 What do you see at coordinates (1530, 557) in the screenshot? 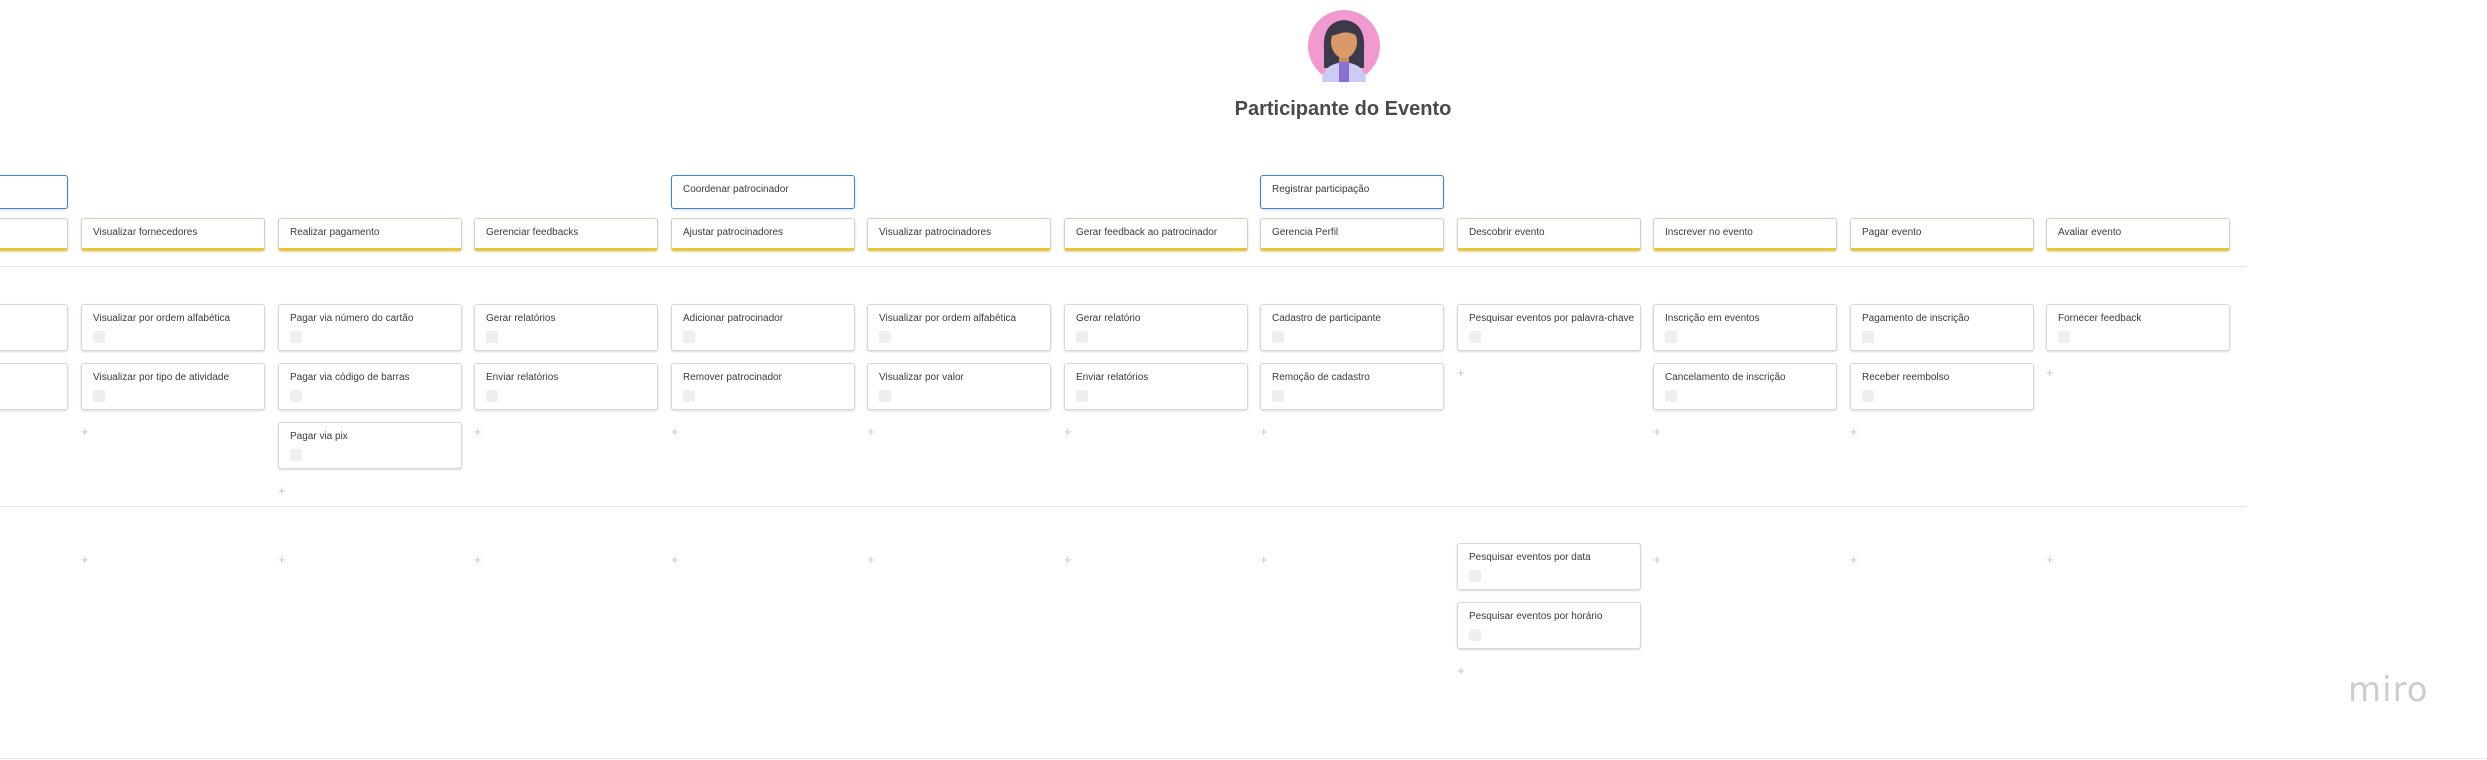
I see `task-label: Pesquisar eventos por data` at bounding box center [1530, 557].